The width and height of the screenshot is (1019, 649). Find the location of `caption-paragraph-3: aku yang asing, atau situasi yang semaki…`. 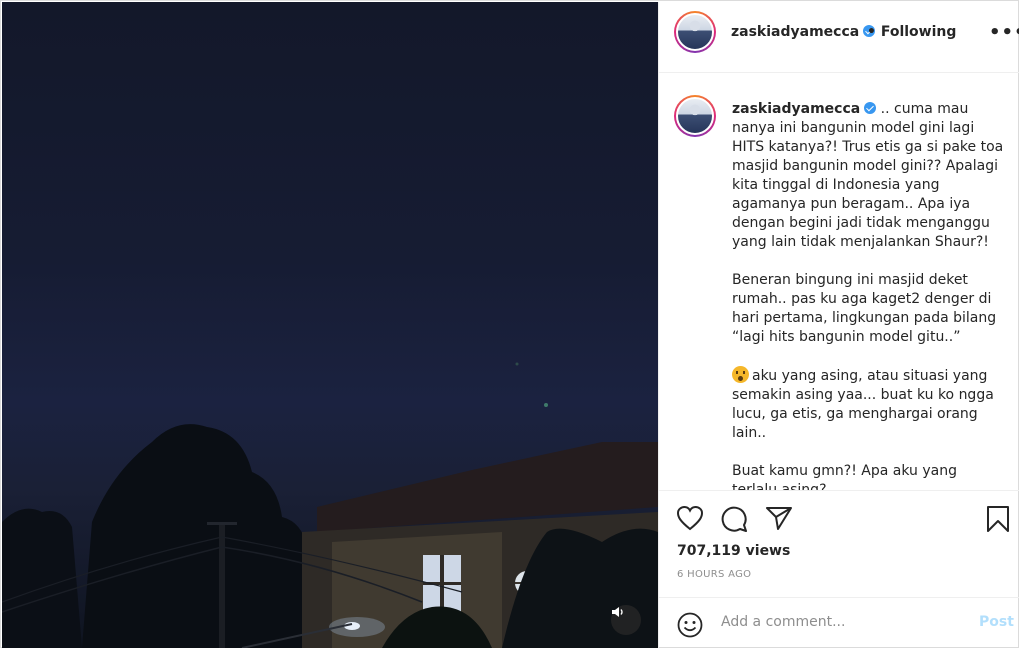

caption-paragraph-3: aku yang asing, atau situasi yang semaki… is located at coordinates (863, 404).